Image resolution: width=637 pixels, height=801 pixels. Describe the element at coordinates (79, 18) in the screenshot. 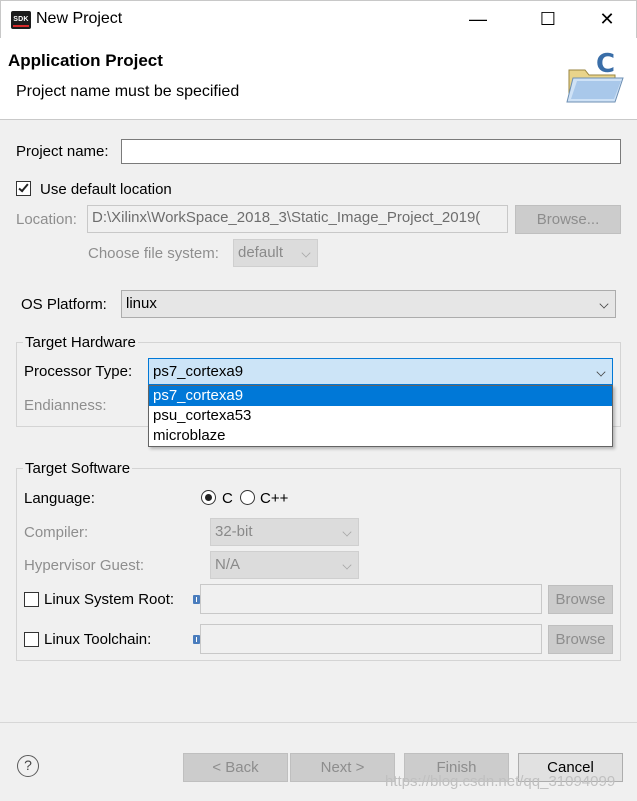

I see `window-title: New Project` at that location.